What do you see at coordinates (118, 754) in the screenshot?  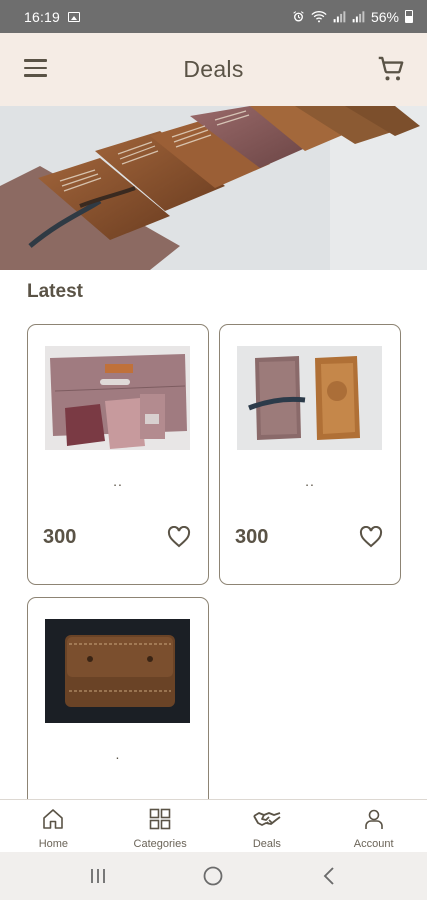 I see `product-name: .` at bounding box center [118, 754].